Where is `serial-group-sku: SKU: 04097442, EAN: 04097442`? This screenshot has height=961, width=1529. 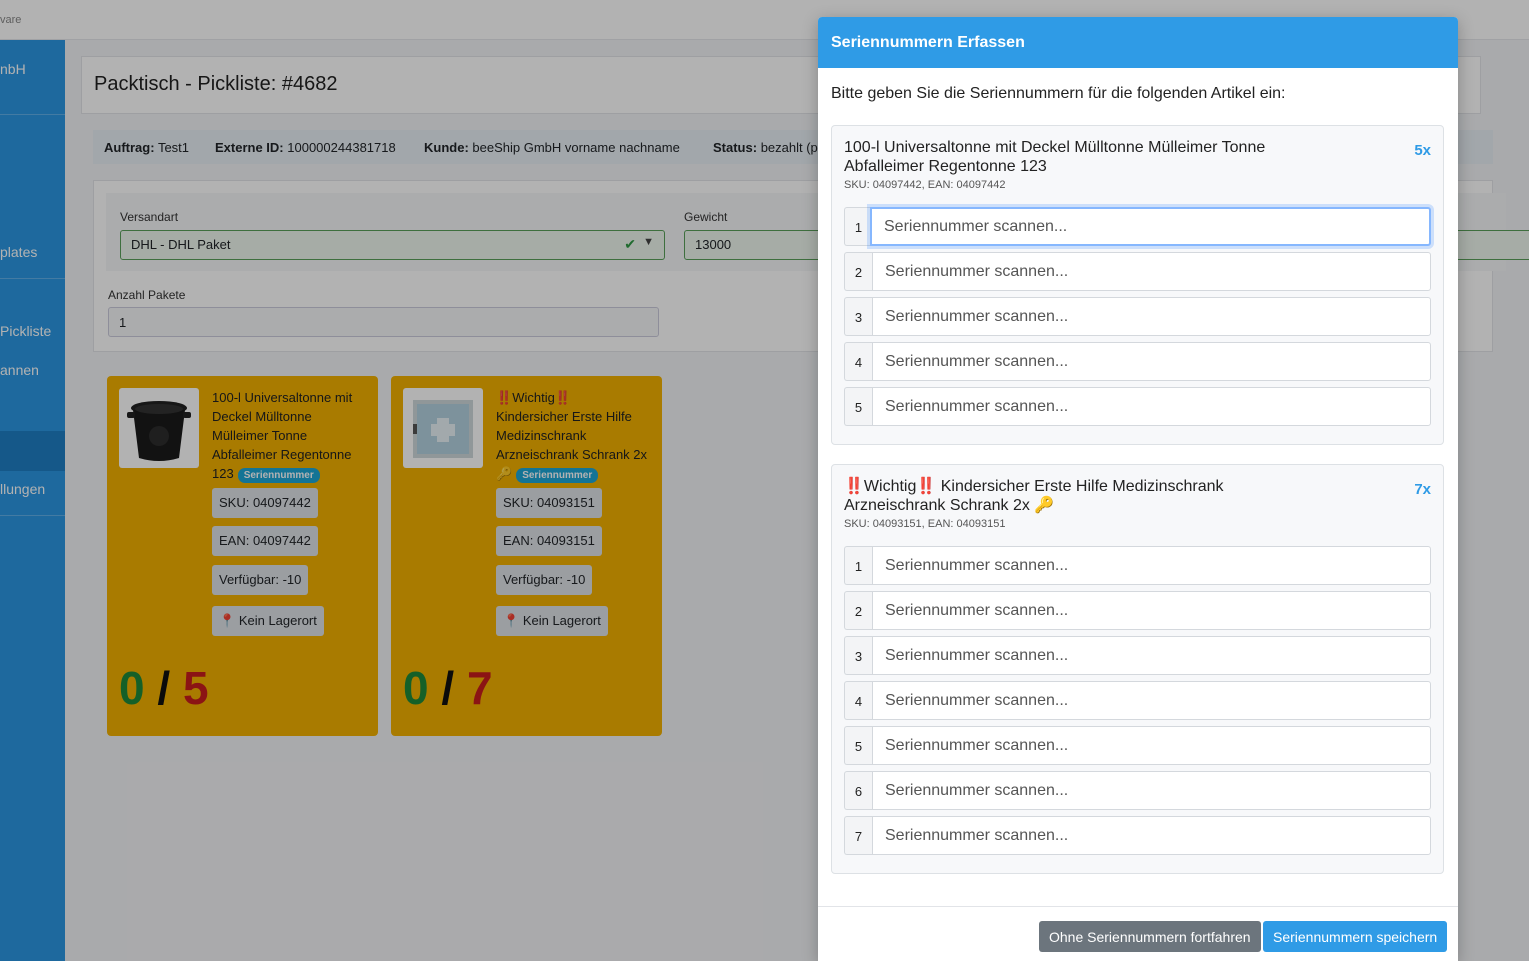 serial-group-sku: SKU: 04097442, EAN: 04097442 is located at coordinates (925, 185).